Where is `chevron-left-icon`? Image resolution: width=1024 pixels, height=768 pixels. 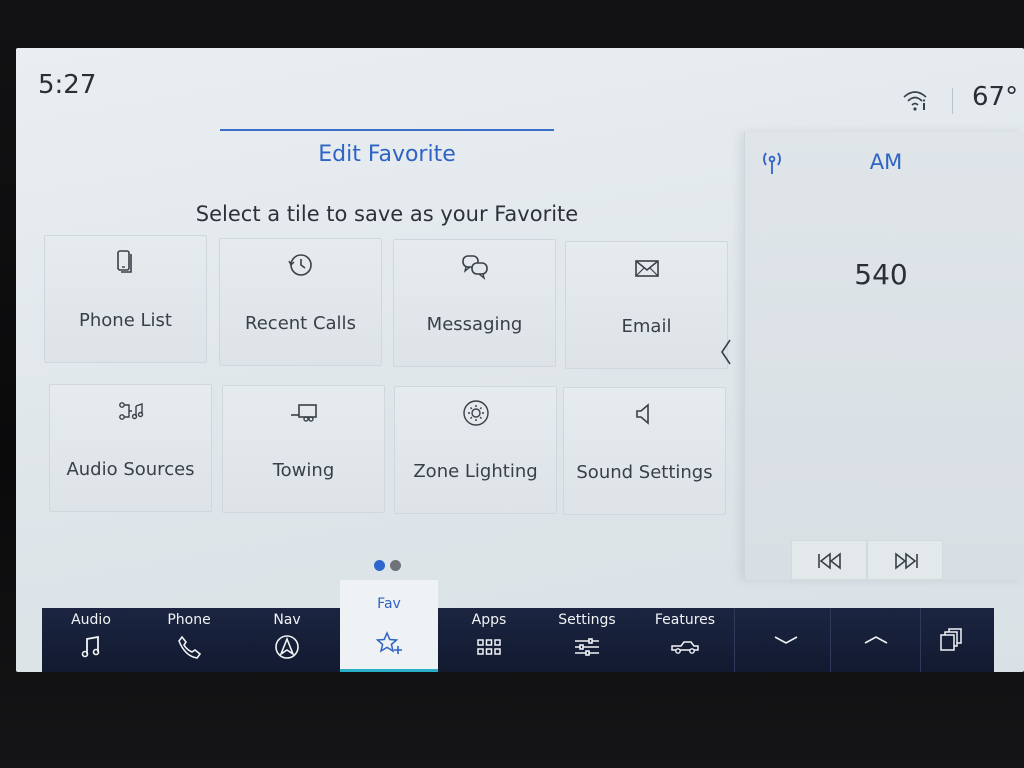 chevron-left-icon is located at coordinates (726, 352).